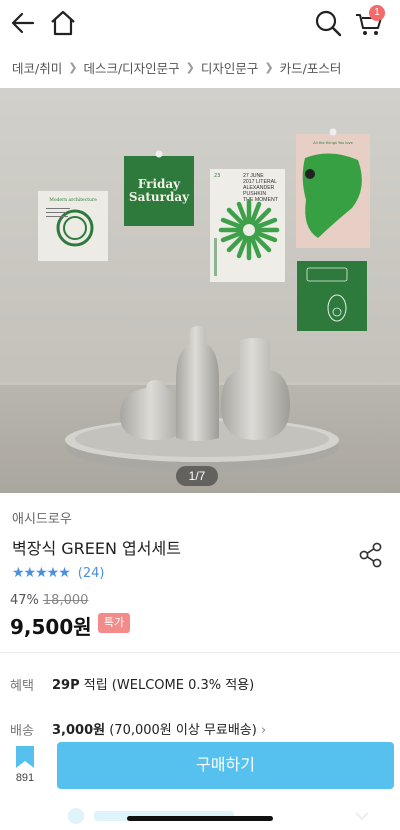  Describe the element at coordinates (65, 600) in the screenshot. I see `original-price: 18,000` at that location.